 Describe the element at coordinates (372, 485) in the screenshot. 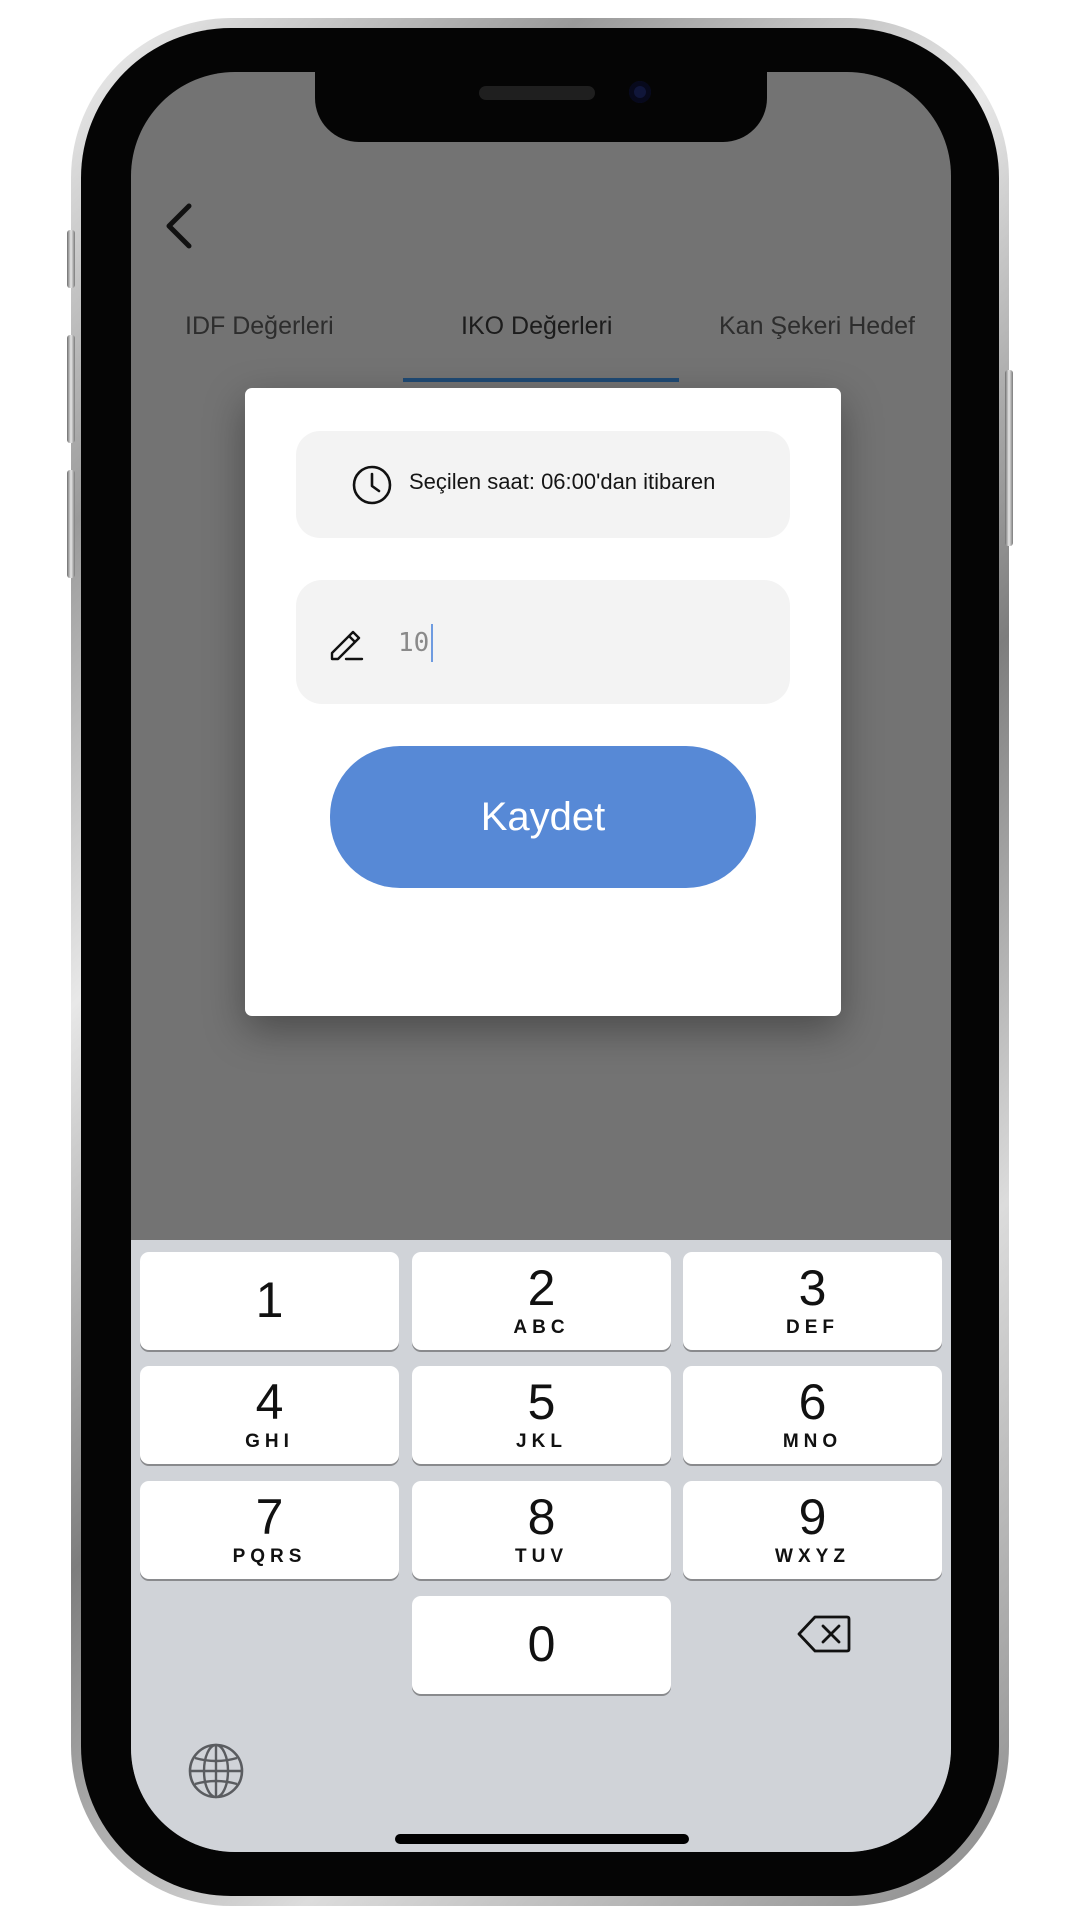

I see `clock-icon` at that location.